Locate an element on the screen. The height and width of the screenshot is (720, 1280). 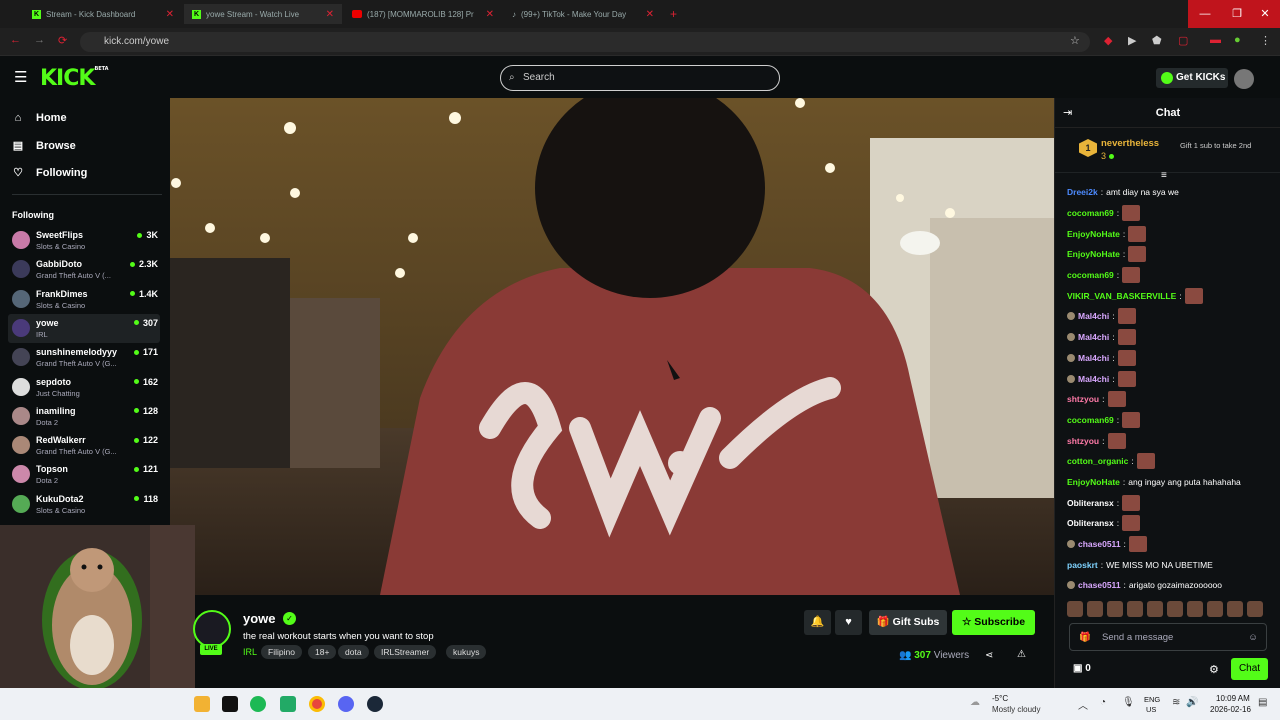
new-tab-button: + is located at coordinates (672, 14).